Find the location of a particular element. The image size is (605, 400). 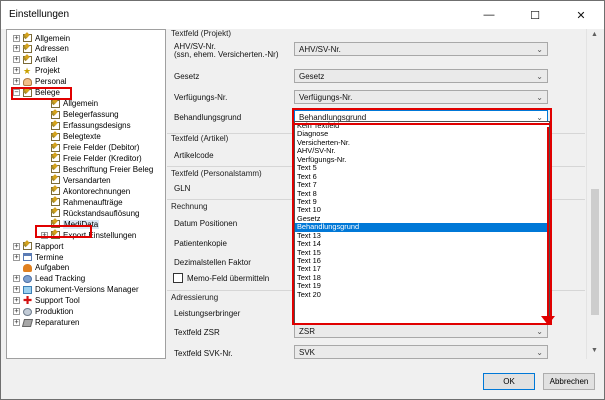

gesetz-select: Gesetz ⌄ is located at coordinates (421, 76).